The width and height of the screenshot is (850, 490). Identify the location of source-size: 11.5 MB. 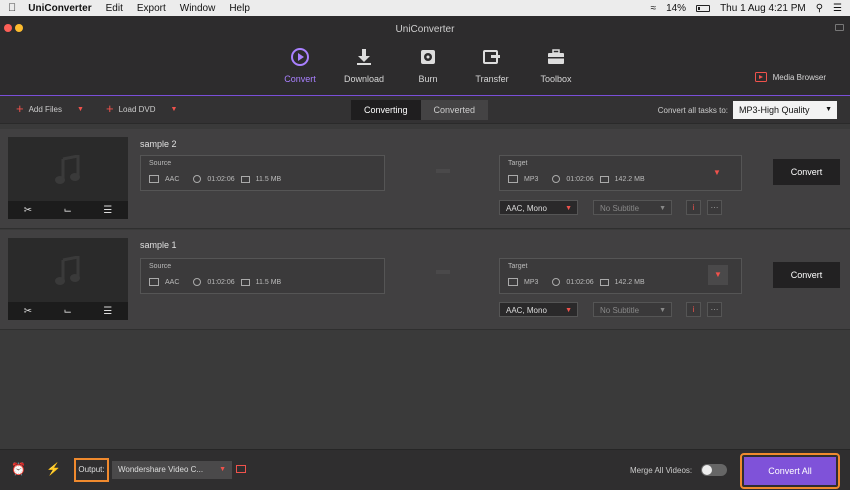
(268, 282).